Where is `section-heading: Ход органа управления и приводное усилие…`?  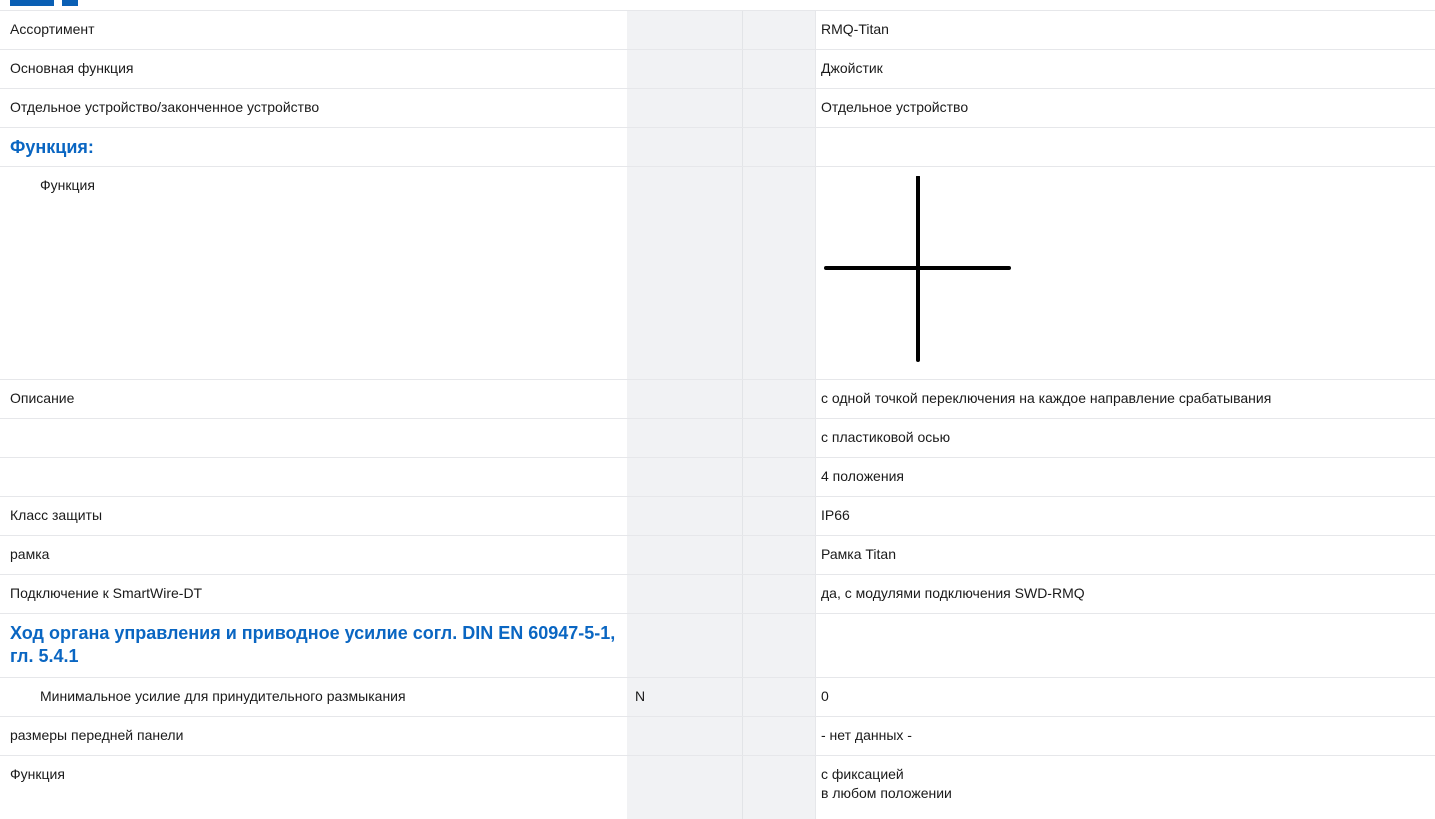
section-heading: Ход органа управления и приводное усилие… is located at coordinates (313, 645).